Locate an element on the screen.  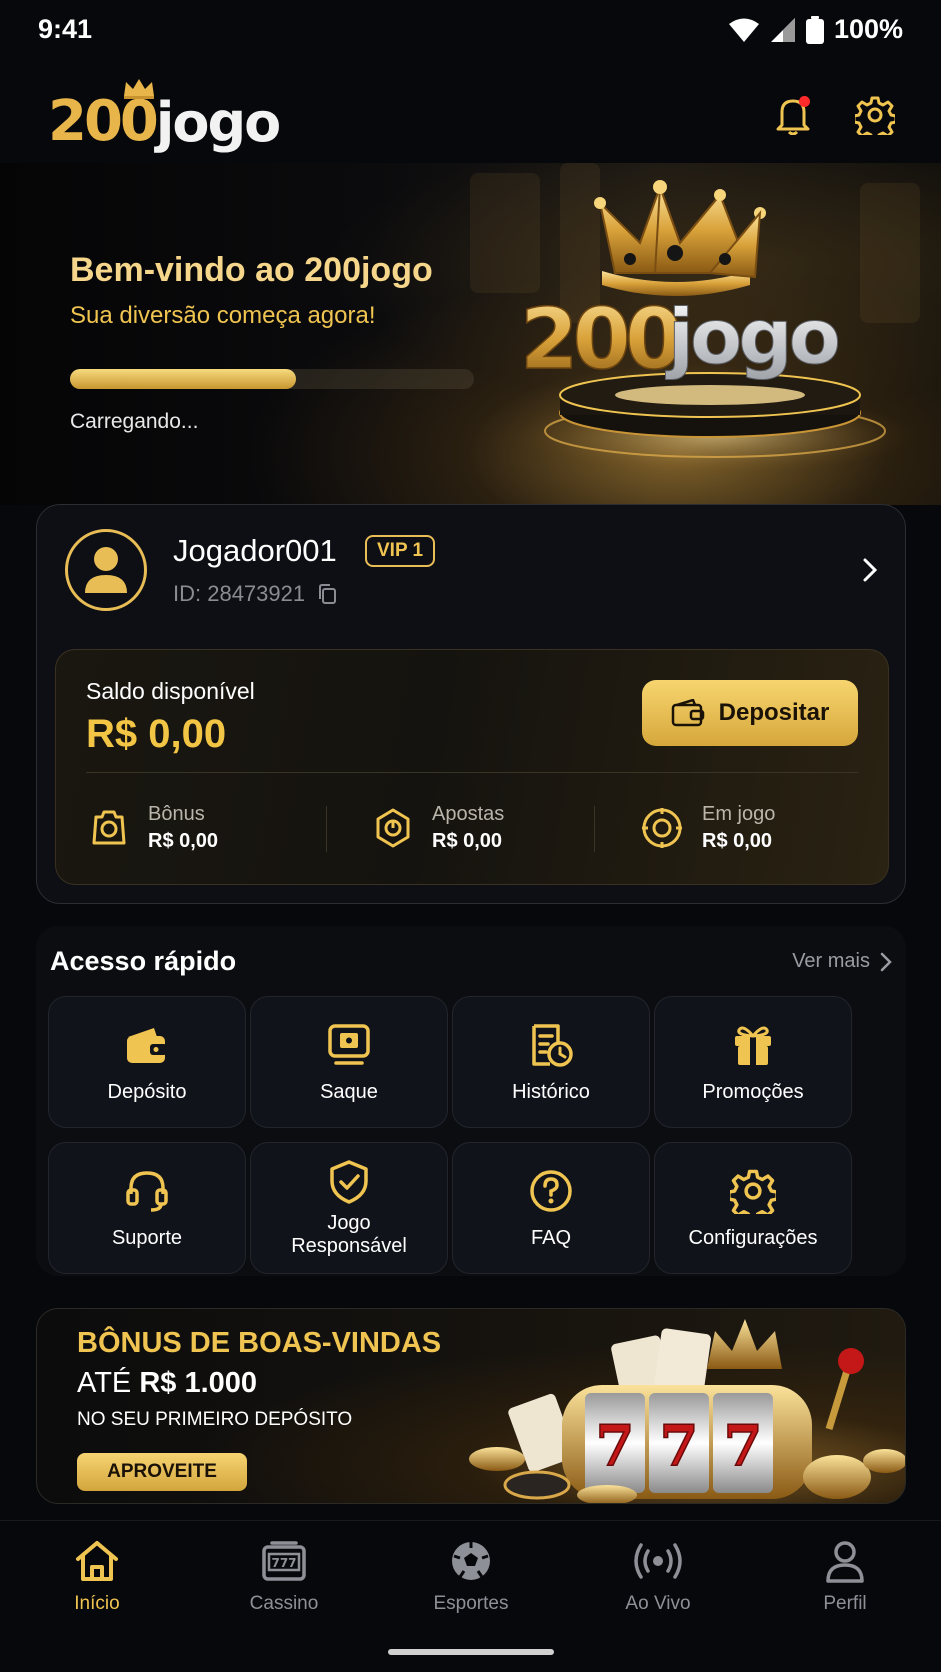
history-icon is located at coordinates (552, 1045).